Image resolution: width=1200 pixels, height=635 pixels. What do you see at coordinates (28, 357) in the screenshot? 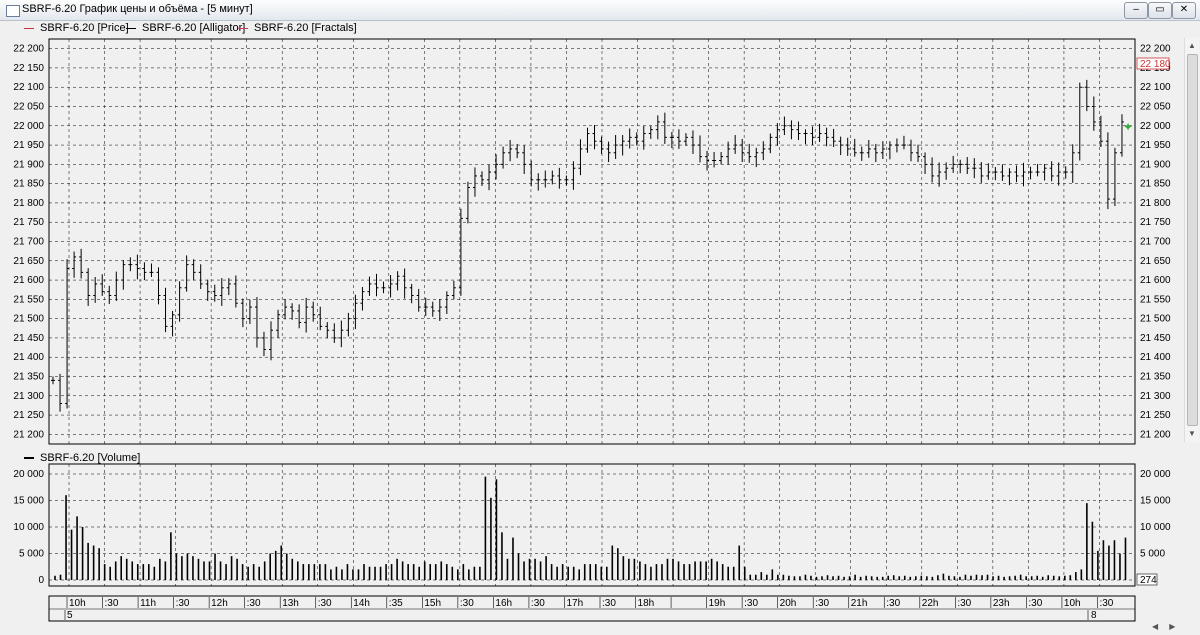
I see `price-y-tick-label: 21 400` at bounding box center [28, 357].